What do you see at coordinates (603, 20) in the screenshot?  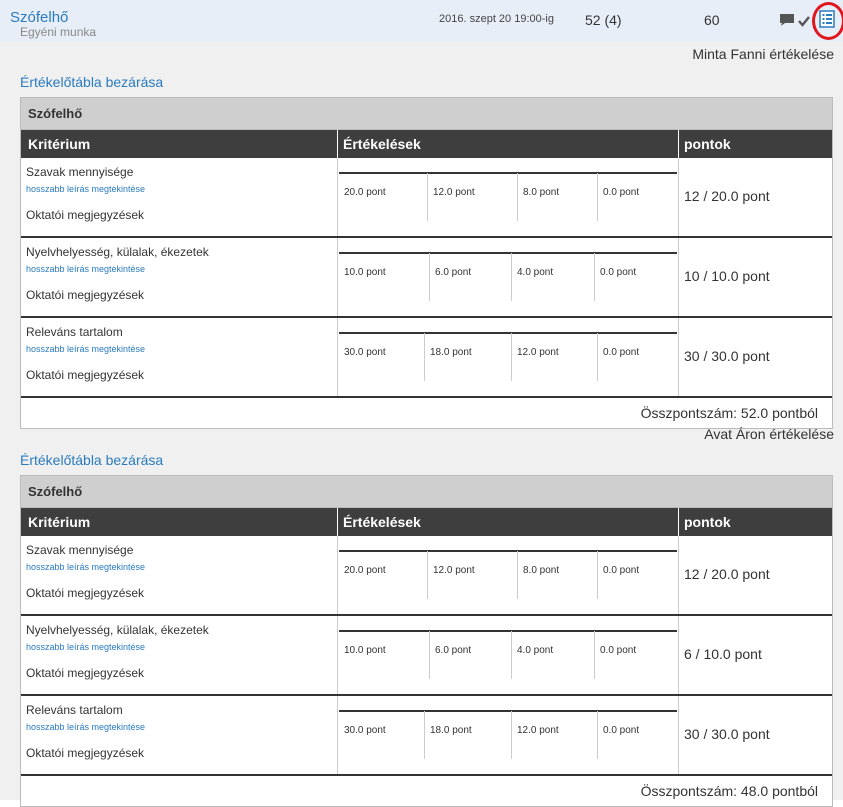 I see `assignment-score: 52 (4)` at bounding box center [603, 20].